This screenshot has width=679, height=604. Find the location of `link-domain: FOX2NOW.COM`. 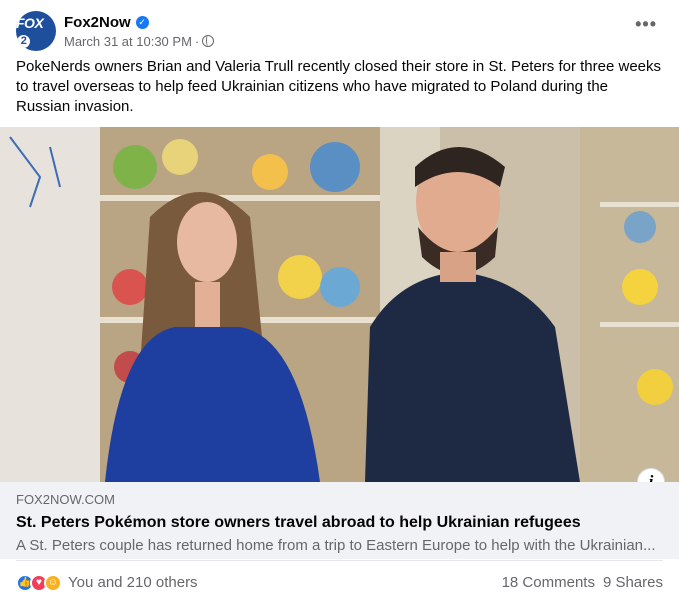

link-domain: FOX2NOW.COM is located at coordinates (65, 499).